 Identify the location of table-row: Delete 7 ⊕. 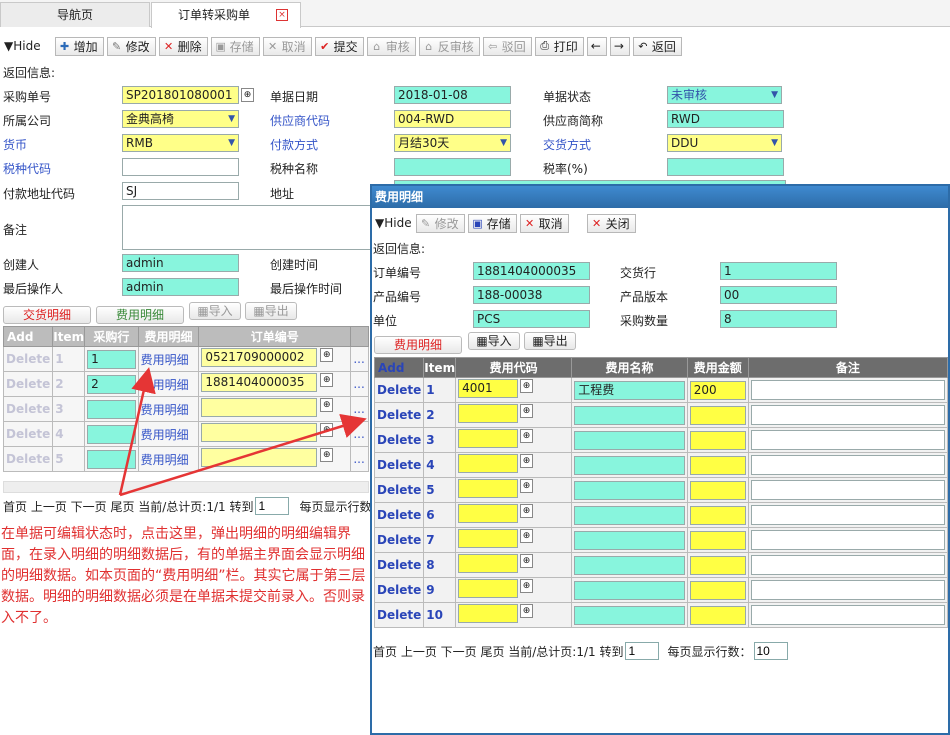
(661, 540).